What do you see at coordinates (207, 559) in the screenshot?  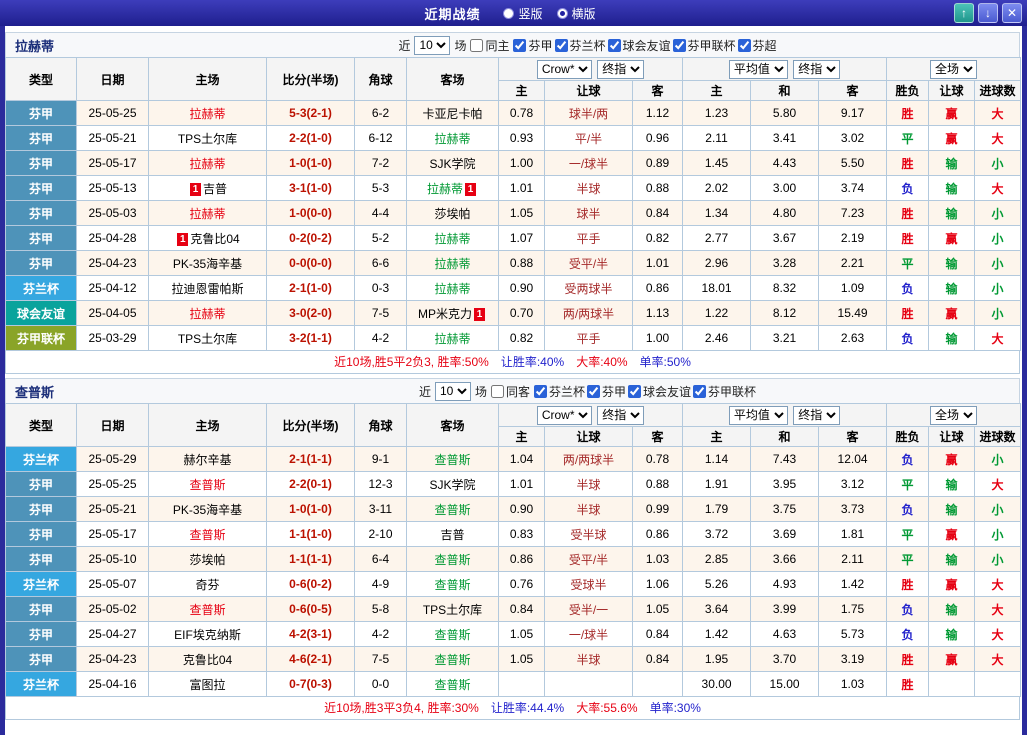 I see `home-team-name: 莎埃帕` at bounding box center [207, 559].